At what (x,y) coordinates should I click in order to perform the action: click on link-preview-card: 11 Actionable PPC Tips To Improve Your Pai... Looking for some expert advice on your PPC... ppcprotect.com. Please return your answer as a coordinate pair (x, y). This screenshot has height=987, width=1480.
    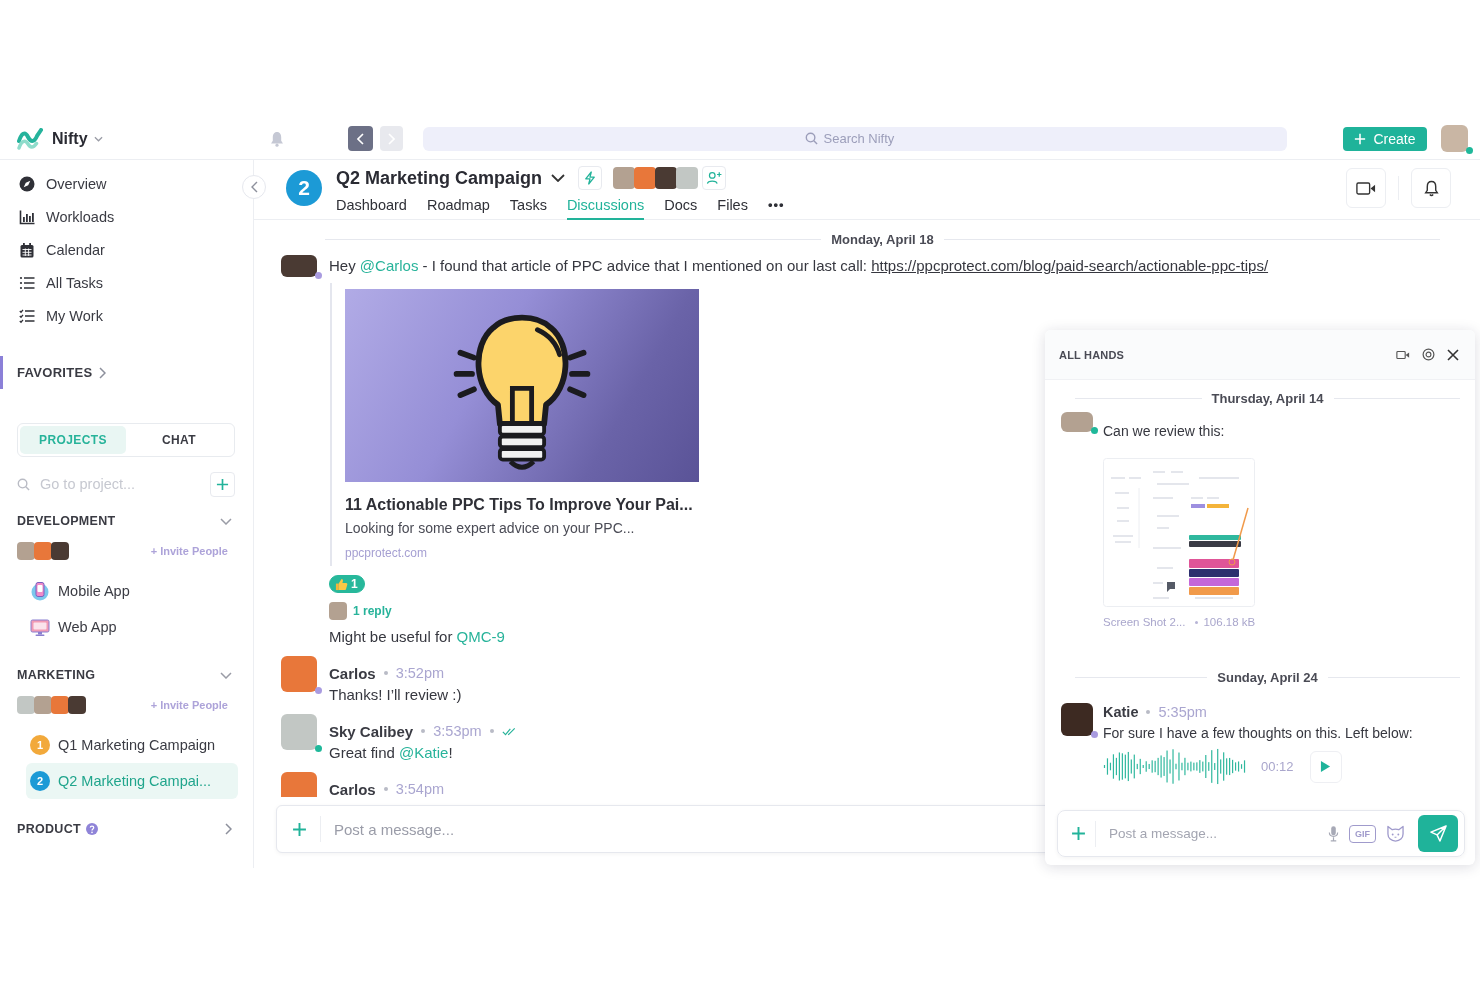
    Looking at the image, I should click on (514, 424).